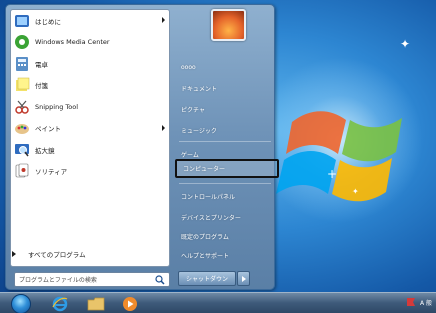 This screenshot has width=436, height=313. I want to click on right-item-default-programs: 既定のプログラム, so click(227, 236).